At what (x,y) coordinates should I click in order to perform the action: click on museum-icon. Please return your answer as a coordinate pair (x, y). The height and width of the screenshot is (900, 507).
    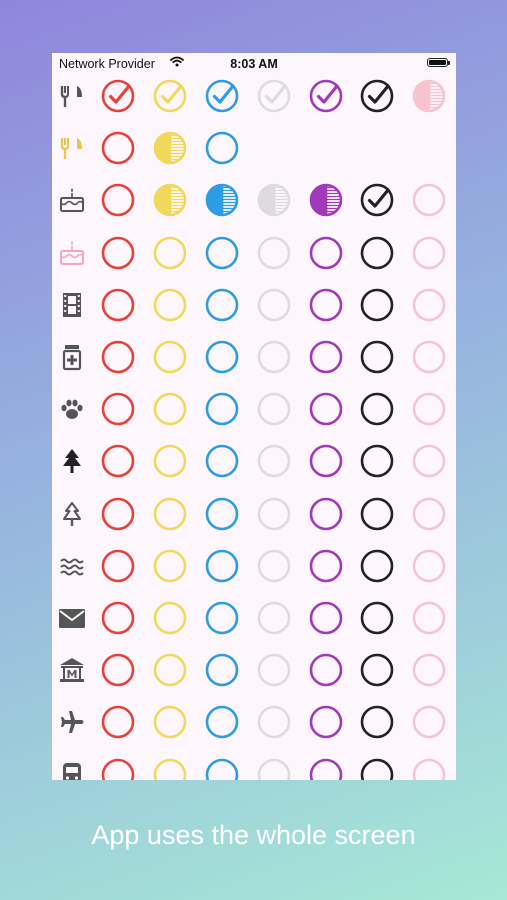
    Looking at the image, I should click on (72, 670).